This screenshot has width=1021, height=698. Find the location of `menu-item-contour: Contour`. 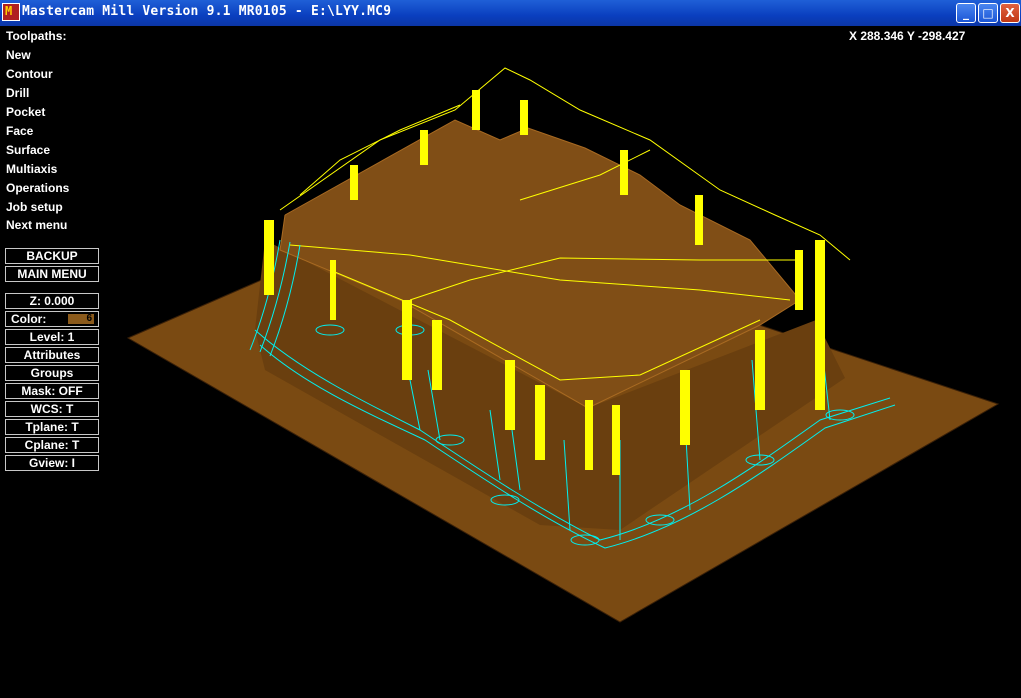

menu-item-contour: Contour is located at coordinates (29, 74).